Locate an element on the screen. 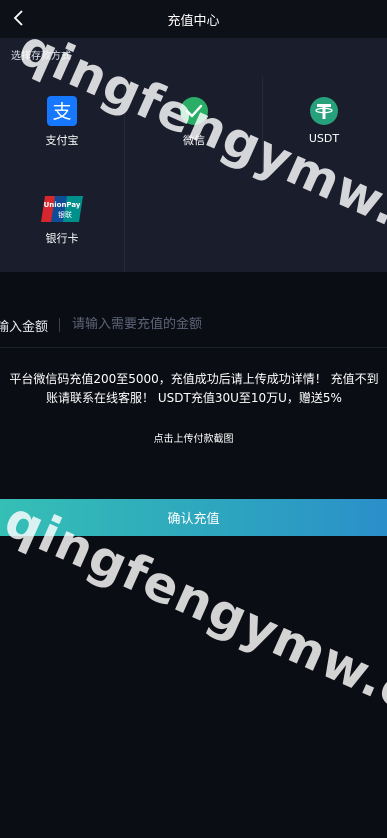 The height and width of the screenshot is (838, 387). amount-input is located at coordinates (222, 324).